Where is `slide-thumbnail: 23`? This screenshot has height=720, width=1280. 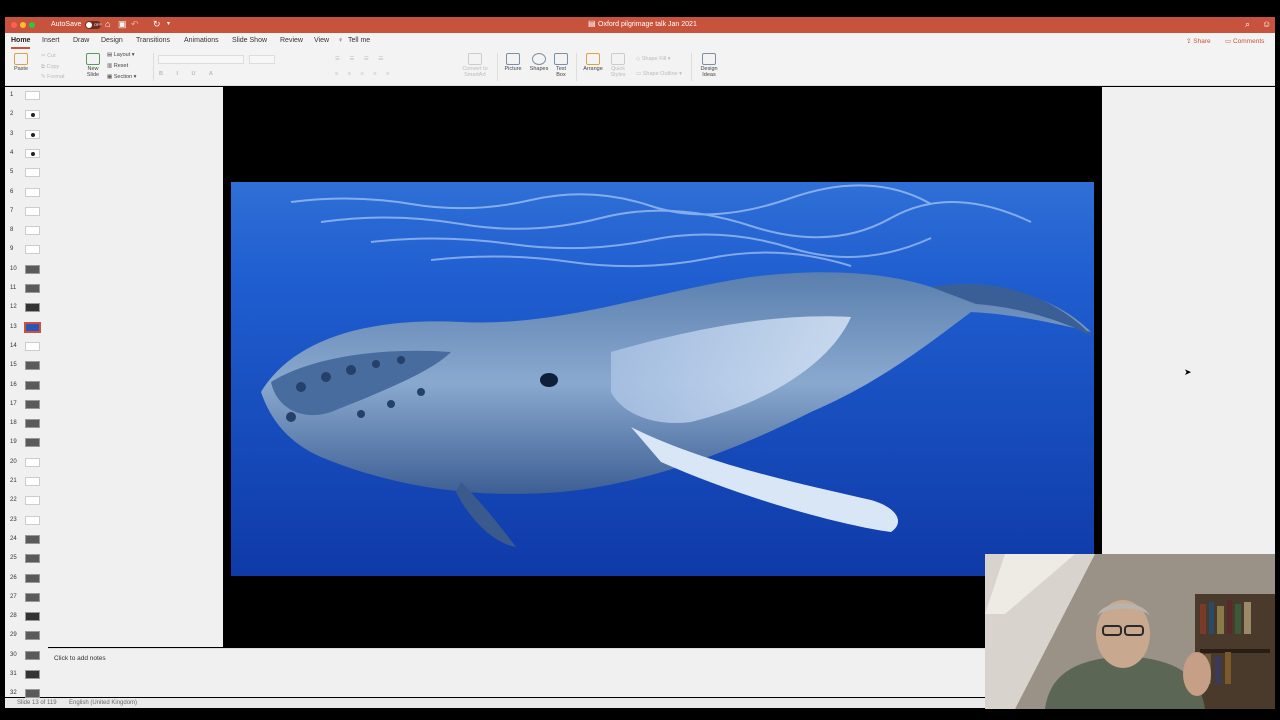 slide-thumbnail: 23 is located at coordinates (26, 522).